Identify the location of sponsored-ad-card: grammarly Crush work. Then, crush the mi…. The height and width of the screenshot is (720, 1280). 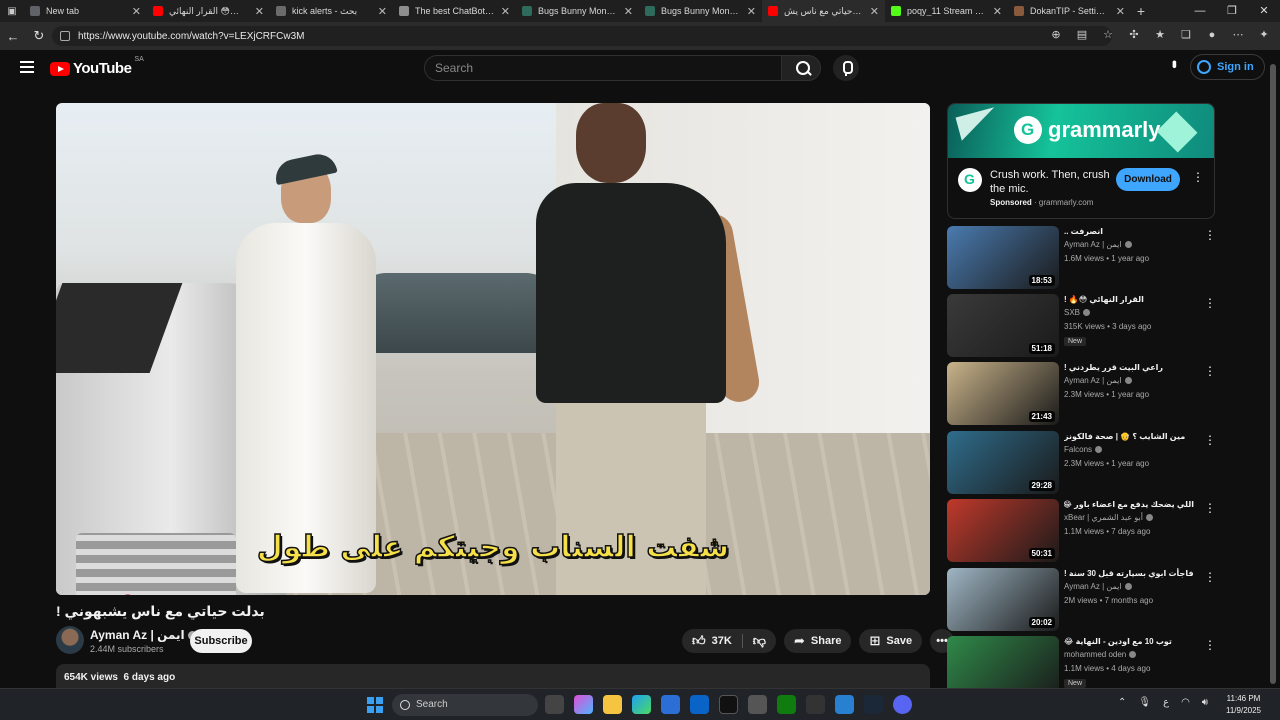
(1081, 161).